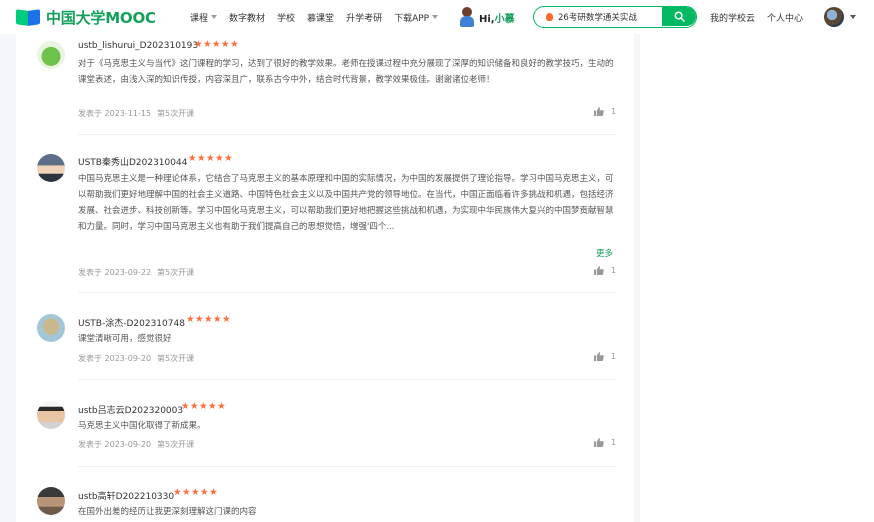  What do you see at coordinates (167, 512) in the screenshot?
I see `review-text: 在国外出差的经历让我更深刻理解这门课的内容` at bounding box center [167, 512].